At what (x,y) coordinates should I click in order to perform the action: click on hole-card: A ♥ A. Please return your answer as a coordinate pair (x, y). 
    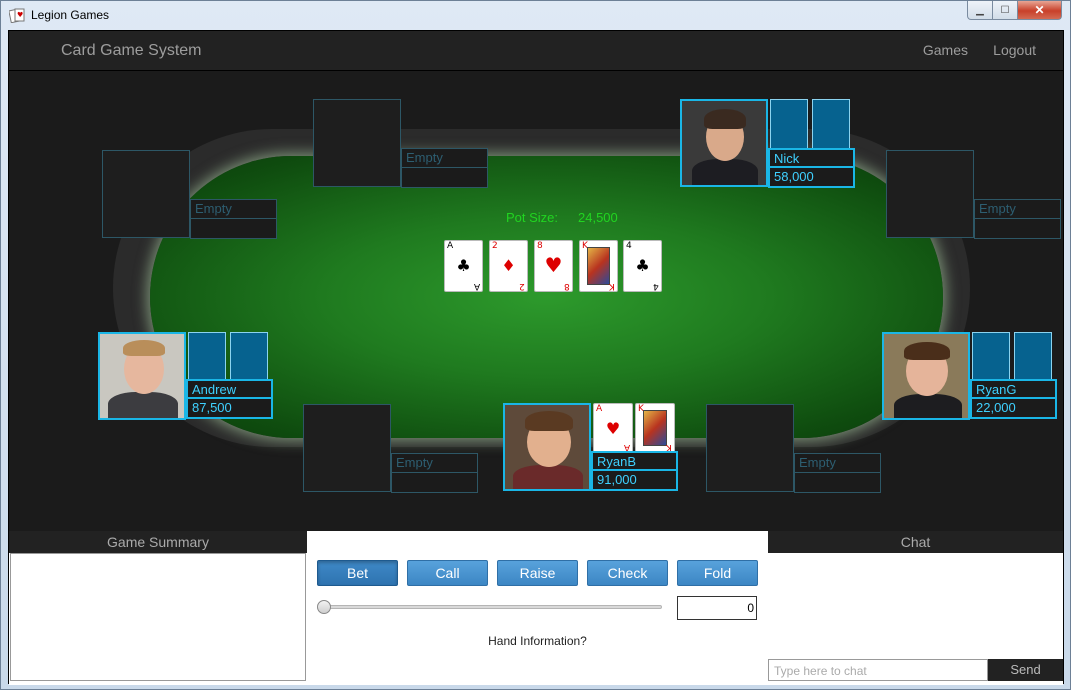
    Looking at the image, I should click on (613, 428).